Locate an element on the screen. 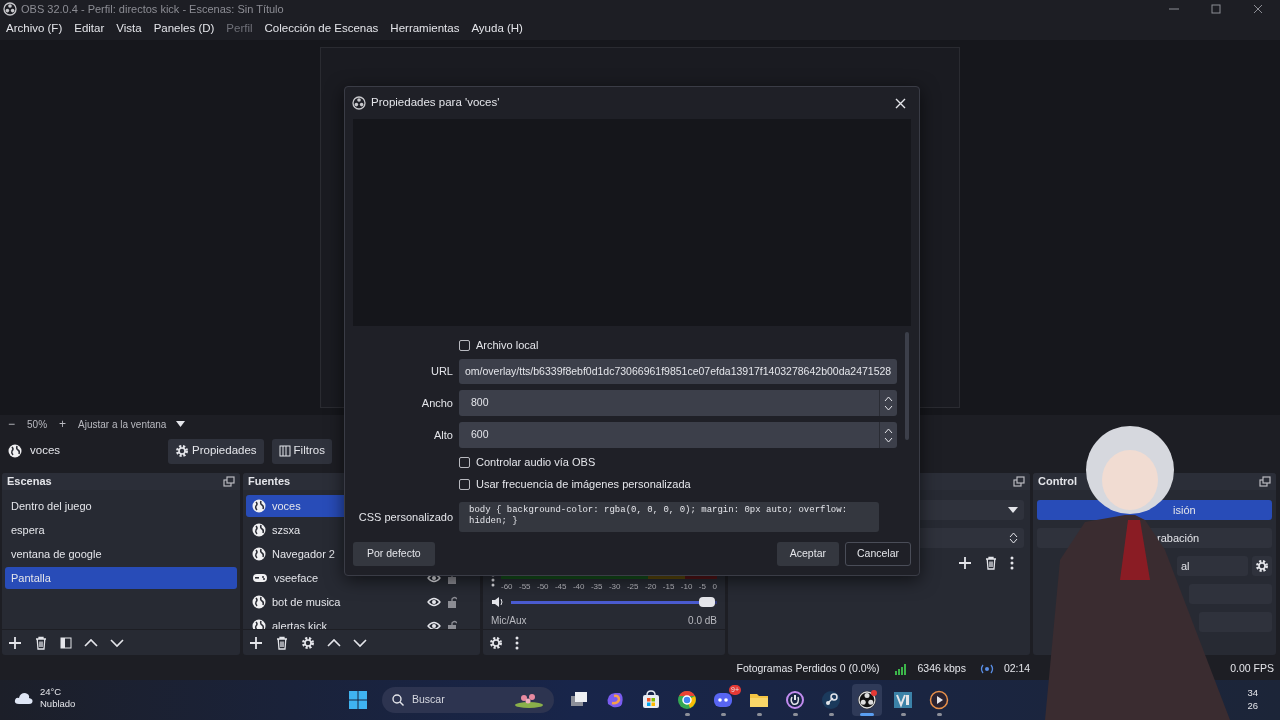 The height and width of the screenshot is (720, 1280). meter-tick: -15 is located at coordinates (668, 587).